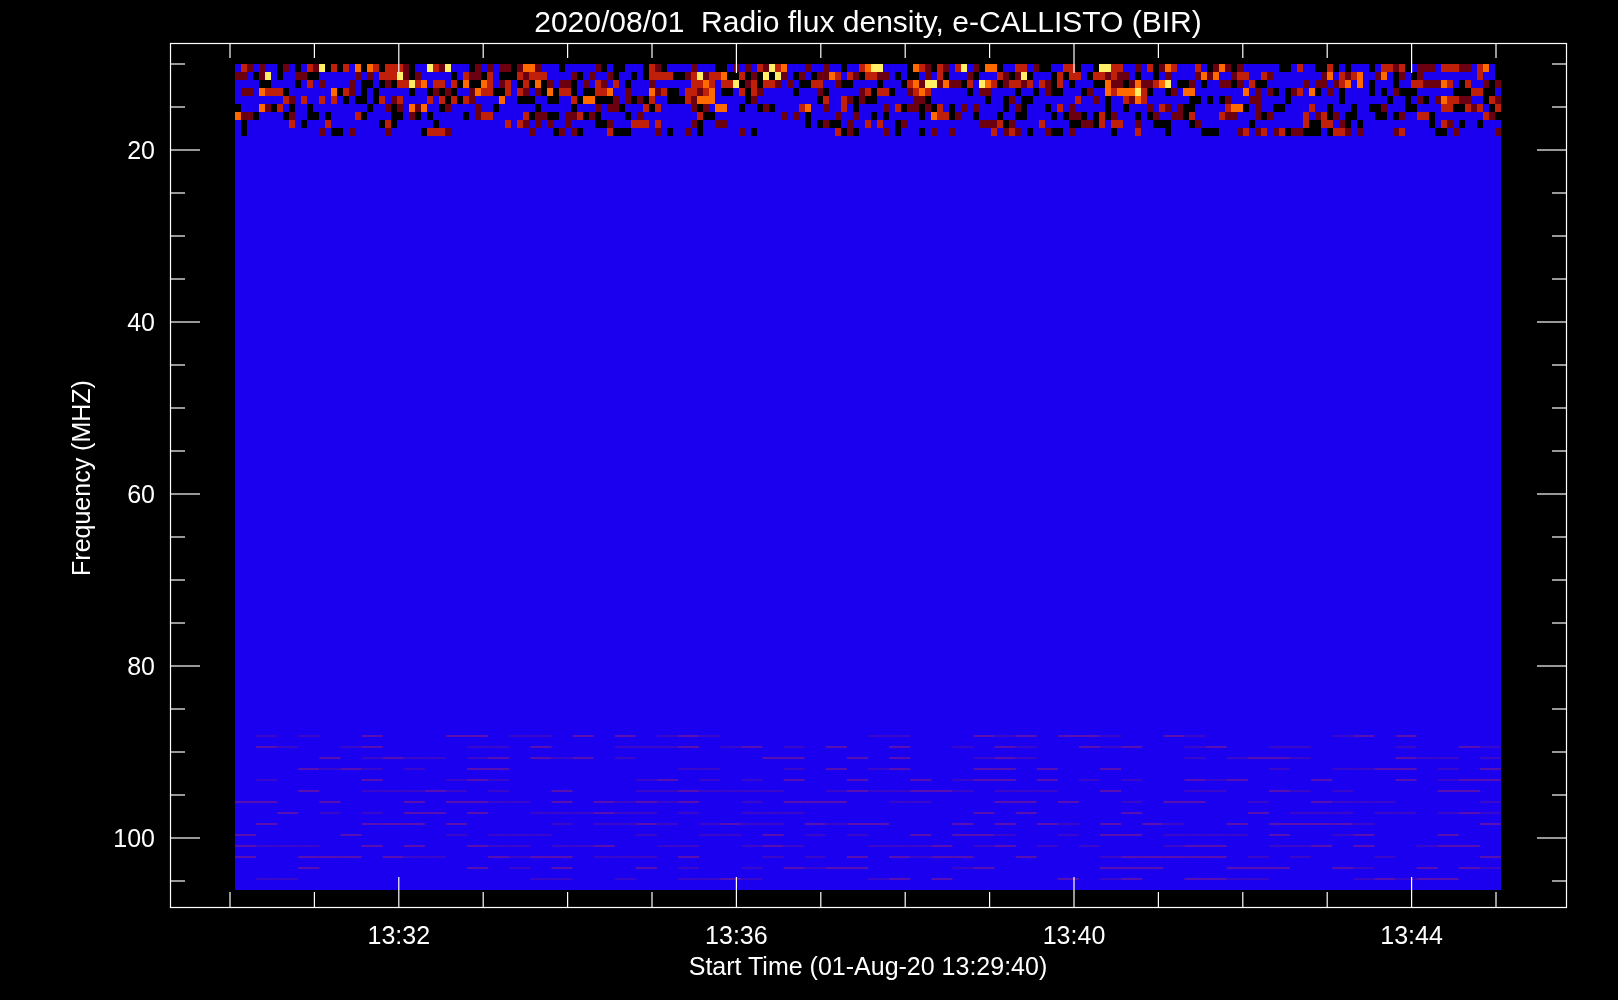  What do you see at coordinates (1411, 935) in the screenshot?
I see `x-tick-label: 13:44` at bounding box center [1411, 935].